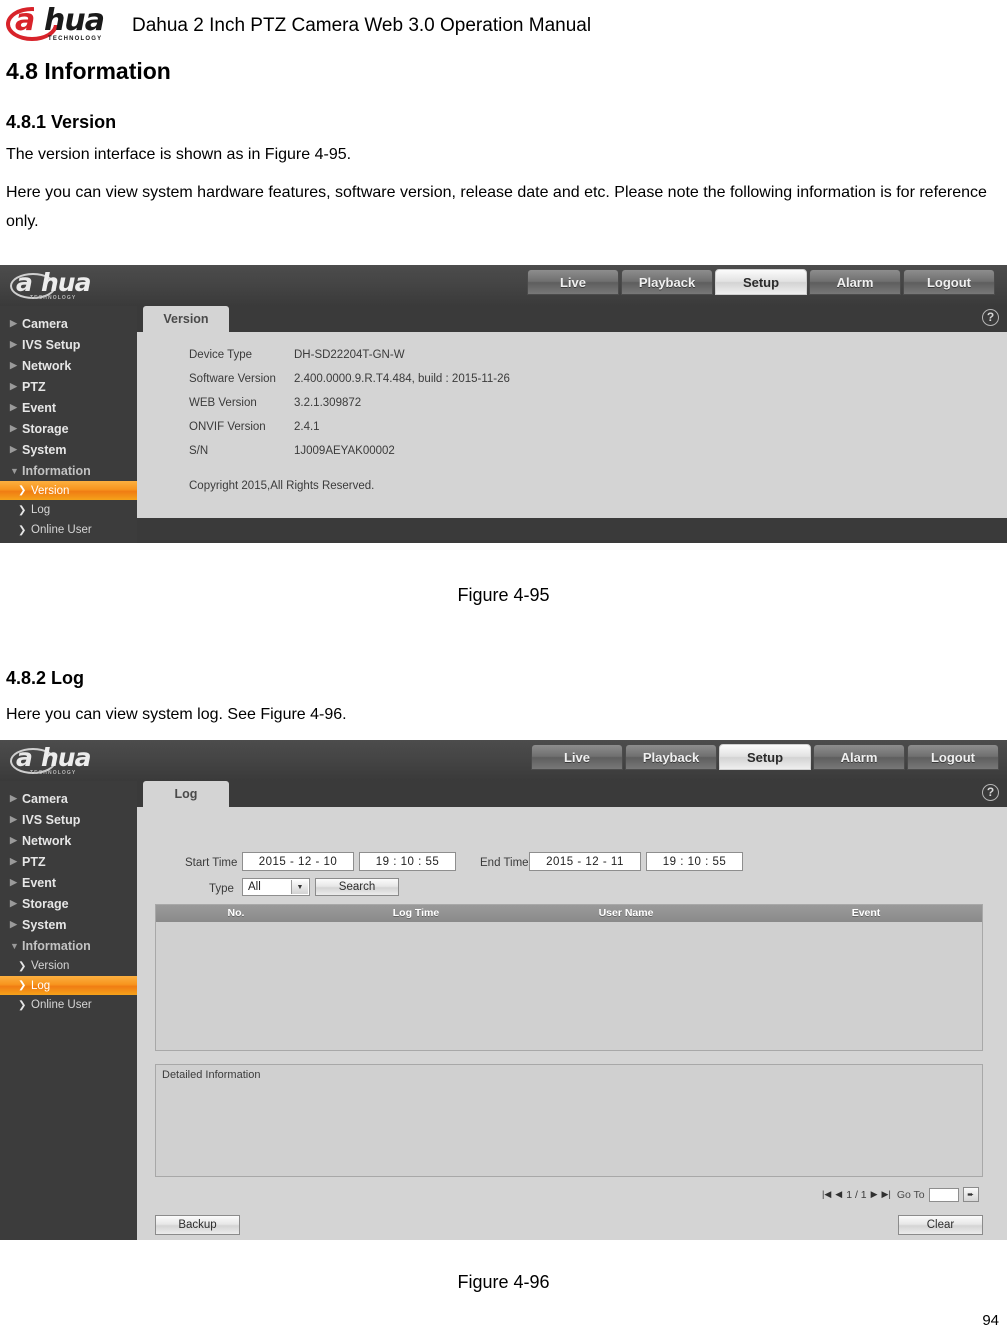 The width and height of the screenshot is (1007, 1333). What do you see at coordinates (25, 20) in the screenshot?
I see `logo-letter-a: a` at bounding box center [25, 20].